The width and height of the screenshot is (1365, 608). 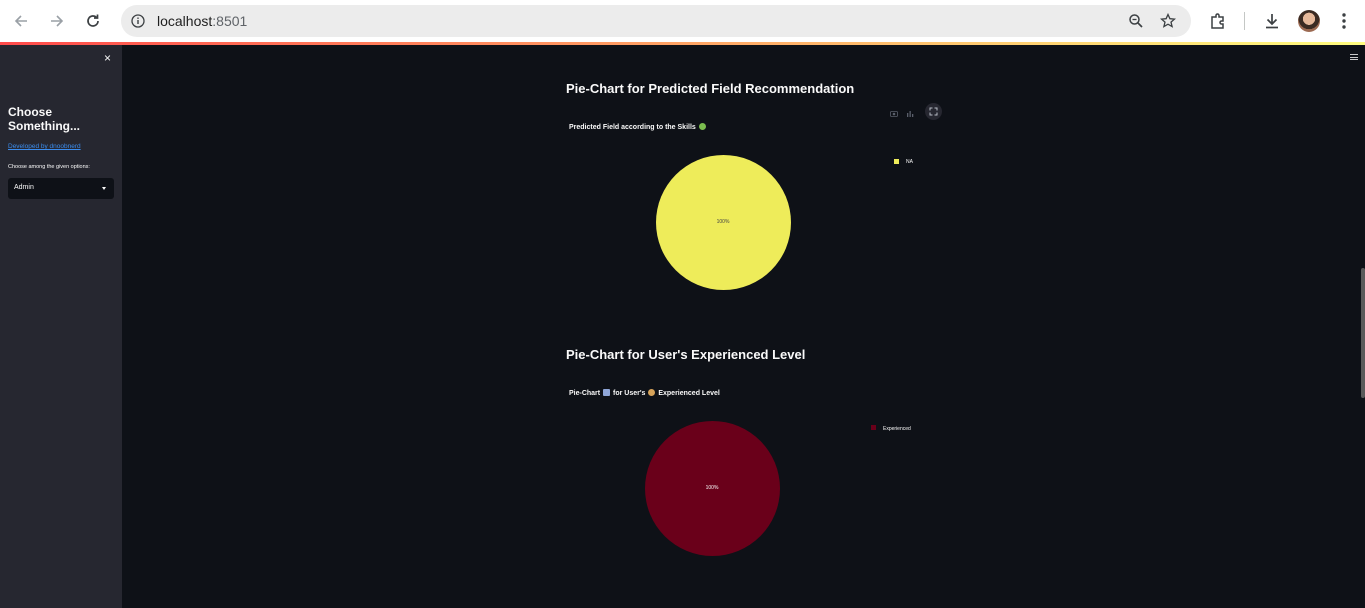 What do you see at coordinates (894, 113) in the screenshot?
I see `camera-icon` at bounding box center [894, 113].